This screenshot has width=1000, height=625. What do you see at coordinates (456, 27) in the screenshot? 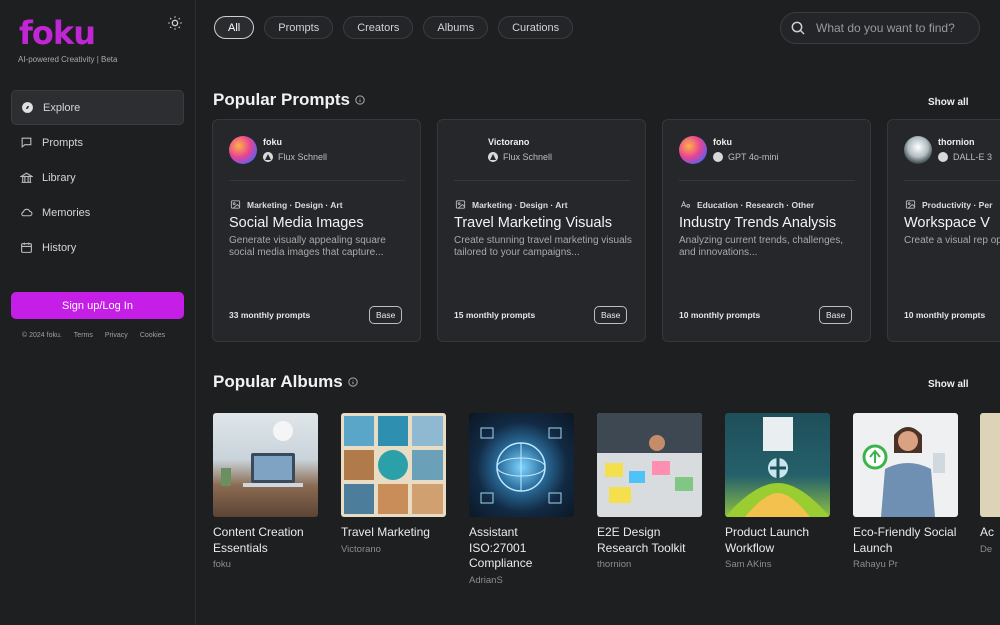
I see `filter-chip-albums: Albums` at bounding box center [456, 27].